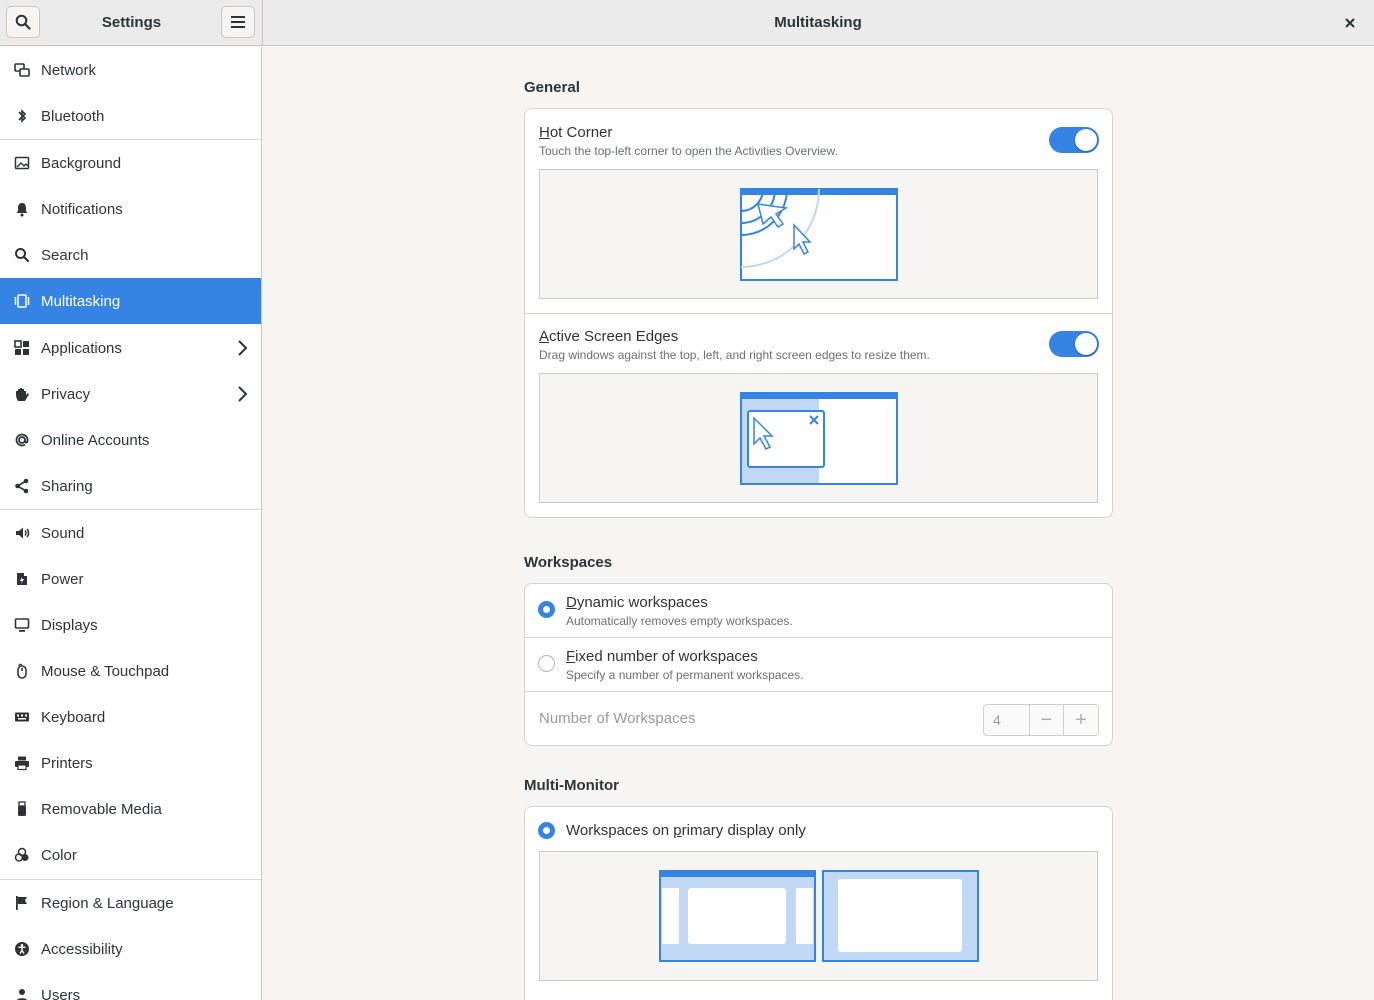  Describe the element at coordinates (130, 855) in the screenshot. I see `sidebar-item-color: Color` at that location.